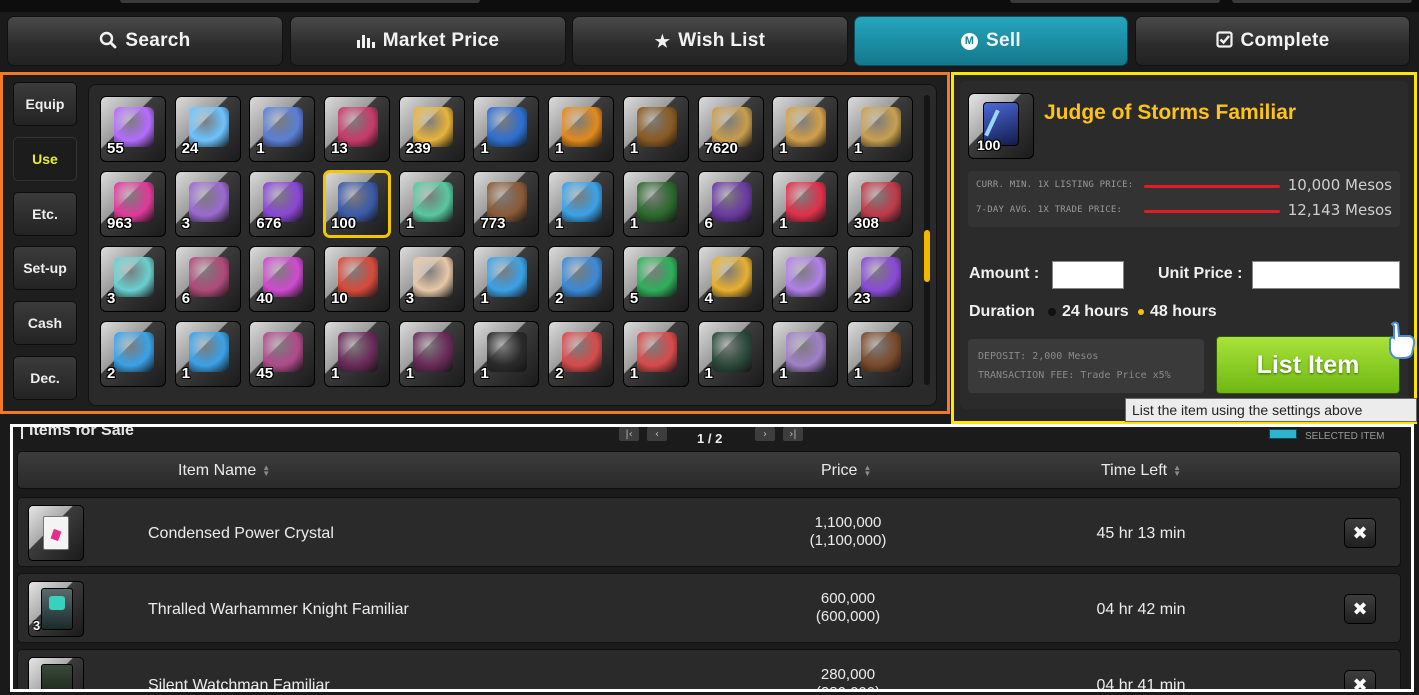  I want to click on inventory-scroll-thumb, so click(927, 256).